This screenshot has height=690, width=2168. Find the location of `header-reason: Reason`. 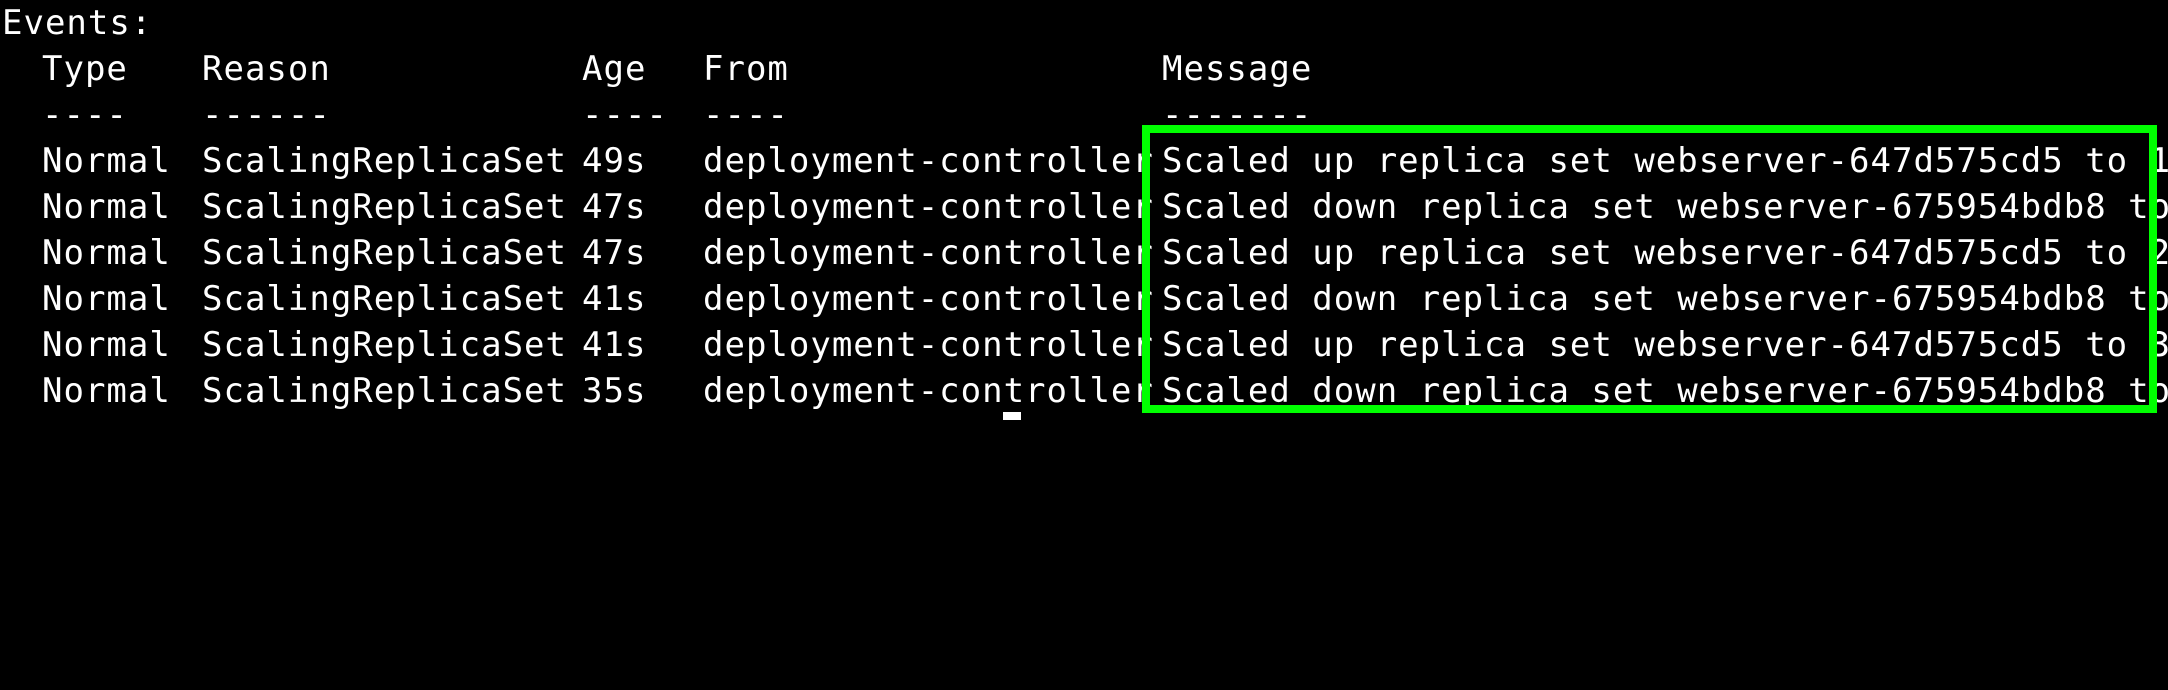

header-reason: Reason is located at coordinates (266, 69).